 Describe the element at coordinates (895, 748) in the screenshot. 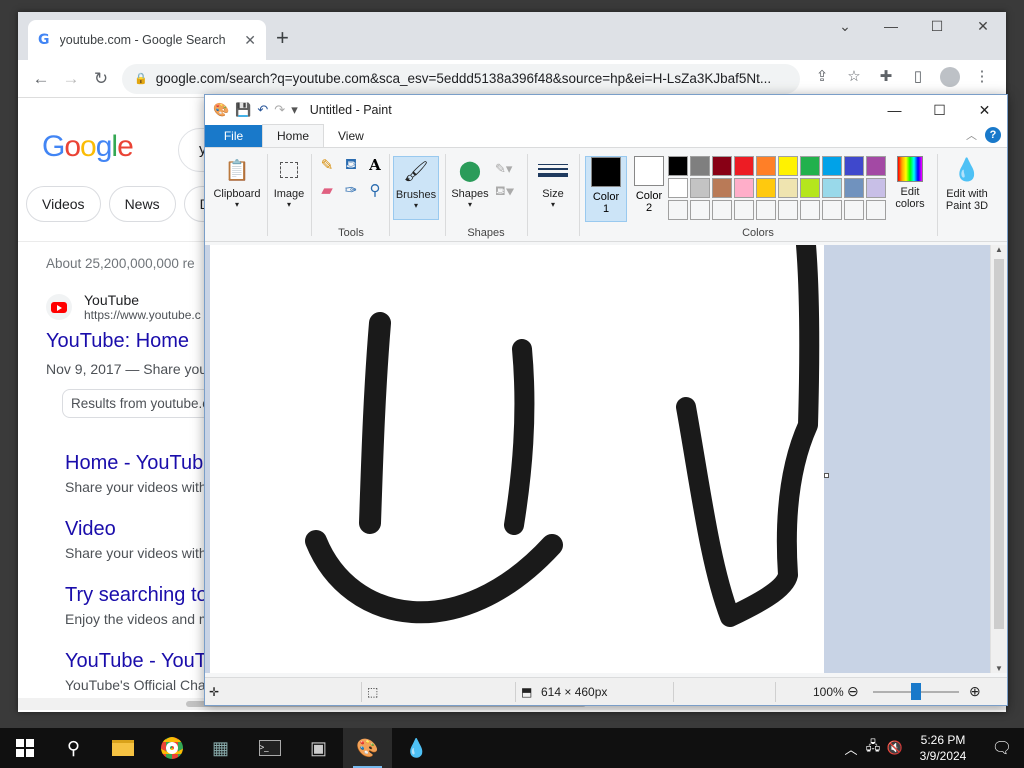

I see `volume-muted-icon: 🔇` at that location.